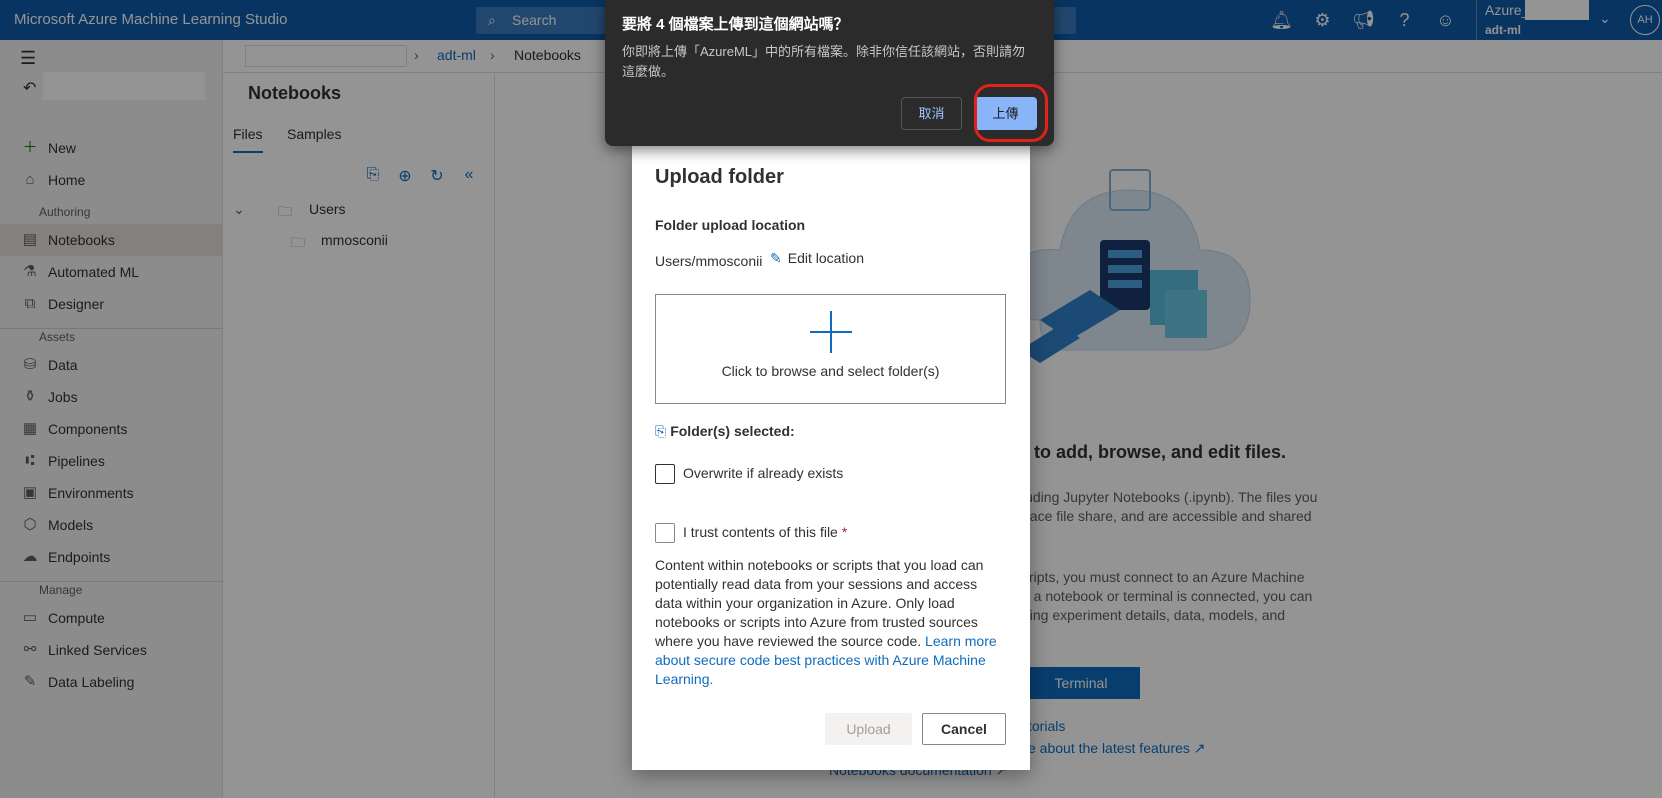 The image size is (1662, 798). What do you see at coordinates (735, 24) in the screenshot?
I see `prompt-title: 要將 4 個檔案上傳到這個網站嗎？` at bounding box center [735, 24].